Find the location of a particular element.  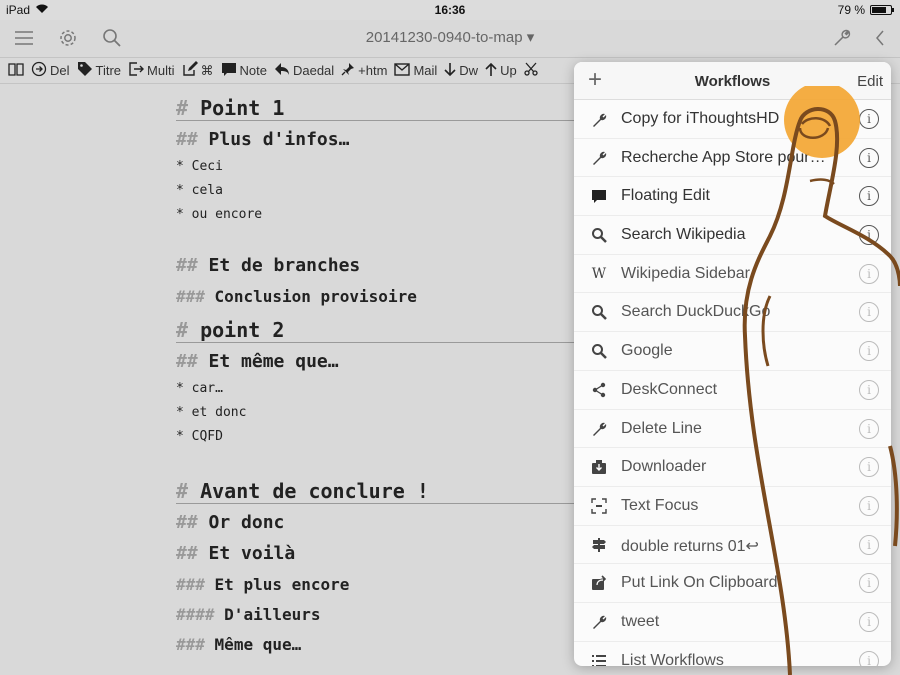

toolbar-button-edit: ⌘ is located at coordinates (198, 70).